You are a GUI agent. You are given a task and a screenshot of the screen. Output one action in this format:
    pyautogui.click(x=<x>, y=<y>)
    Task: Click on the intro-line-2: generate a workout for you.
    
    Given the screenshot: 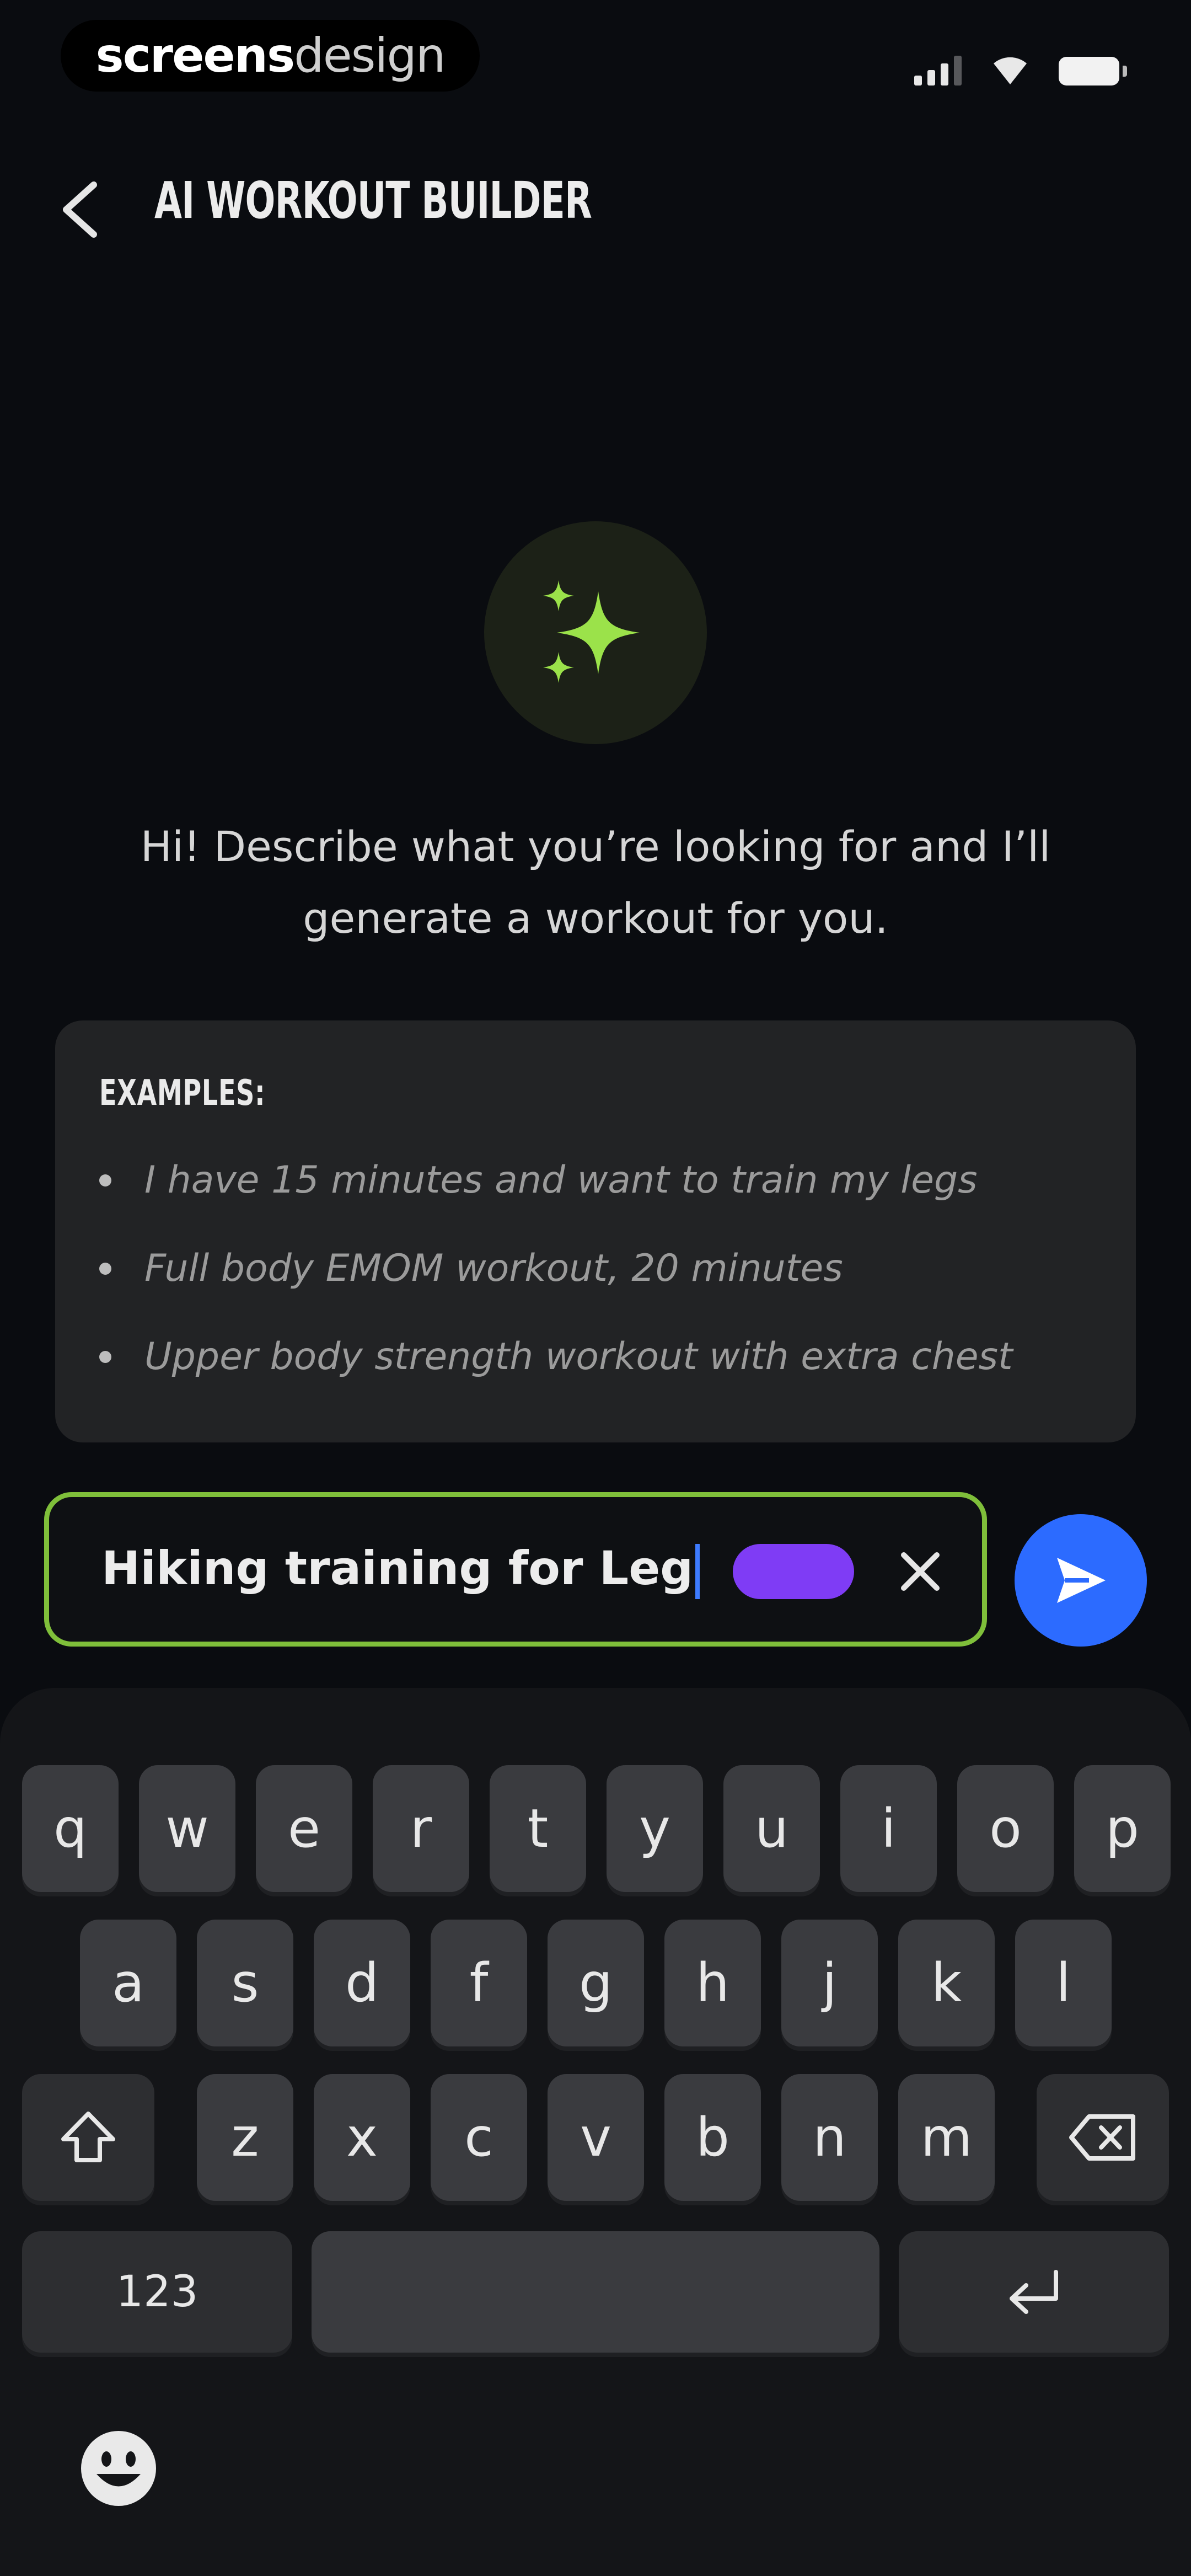 What is the action you would take?
    pyautogui.click(x=595, y=918)
    